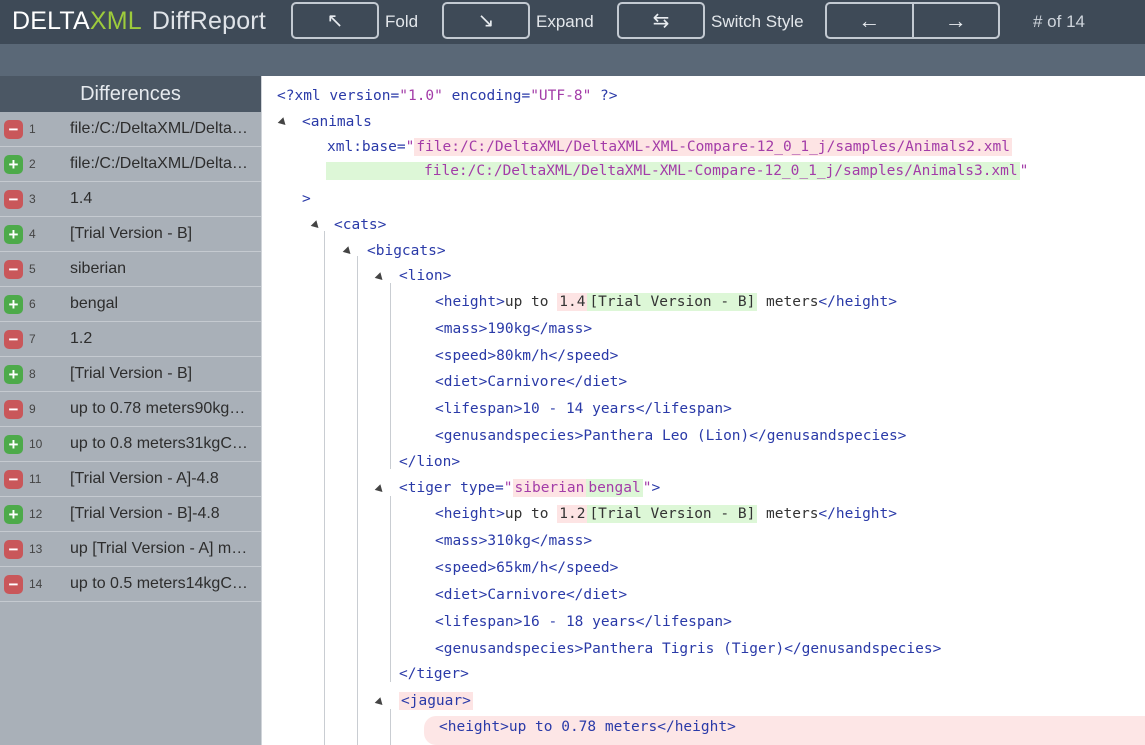 Image resolution: width=1145 pixels, height=745 pixels. I want to click on swap-arrows-icon: ⇆, so click(661, 21).